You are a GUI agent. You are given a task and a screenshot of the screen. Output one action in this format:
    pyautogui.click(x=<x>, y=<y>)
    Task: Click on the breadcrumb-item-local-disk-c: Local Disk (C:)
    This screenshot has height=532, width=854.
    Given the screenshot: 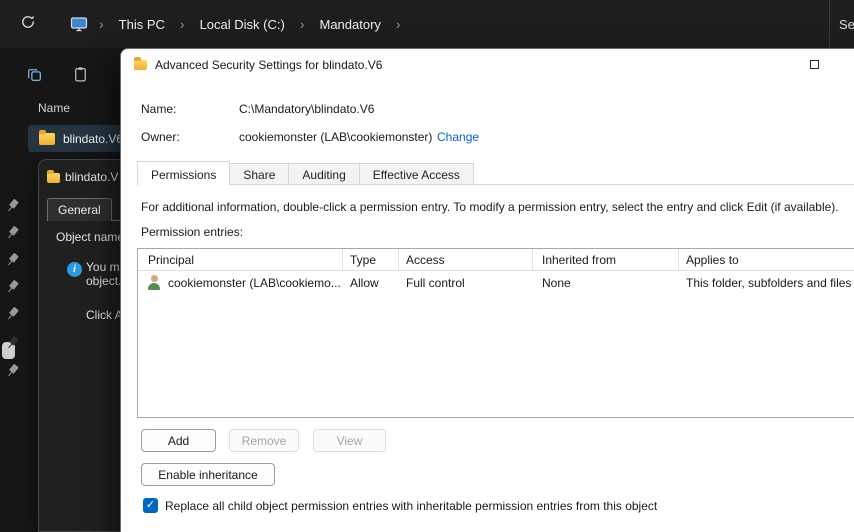 What is the action you would take?
    pyautogui.click(x=242, y=24)
    